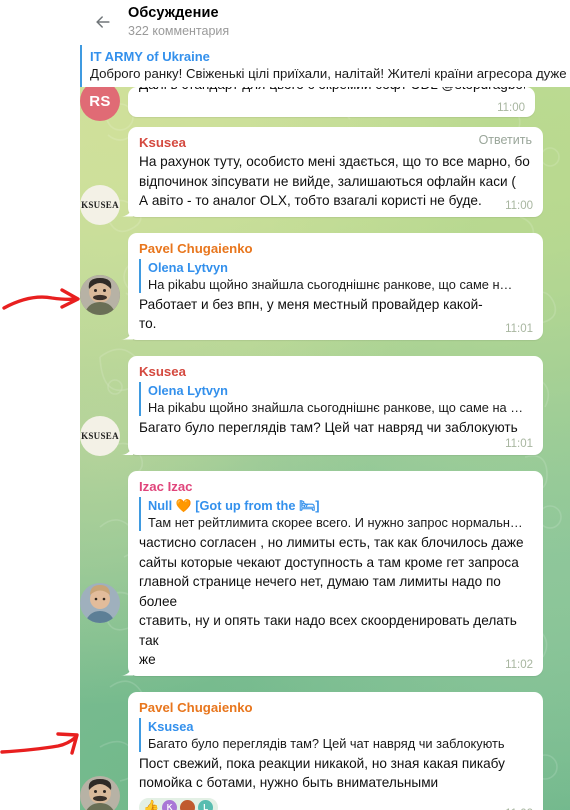  I want to click on reactions-row: 👍 K L, so click(336, 803).